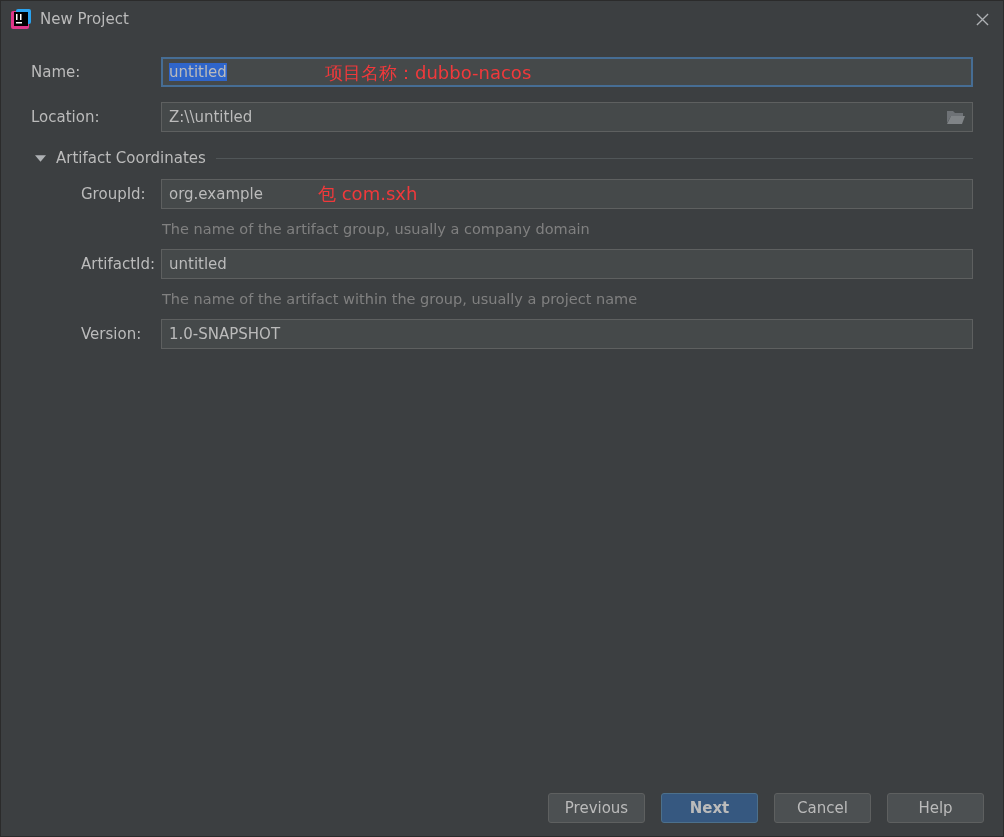 This screenshot has height=837, width=1004. What do you see at coordinates (211, 117) in the screenshot?
I see `field-value: Z:\\untitled` at bounding box center [211, 117].